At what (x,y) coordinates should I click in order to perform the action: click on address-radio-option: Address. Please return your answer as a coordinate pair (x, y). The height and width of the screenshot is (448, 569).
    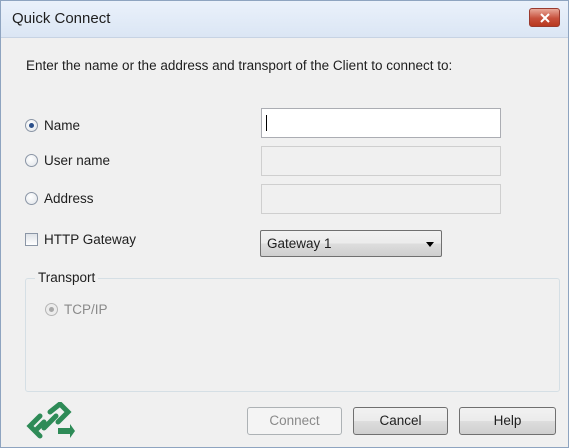
    Looking at the image, I should click on (59, 198).